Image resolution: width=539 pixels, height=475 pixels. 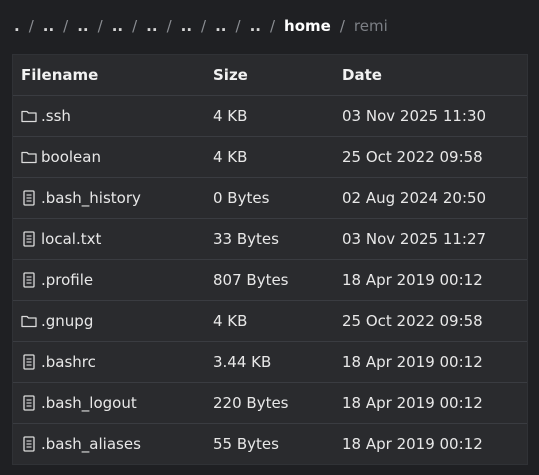 I want to click on breadcrumb-item-root: ., so click(x=17, y=26).